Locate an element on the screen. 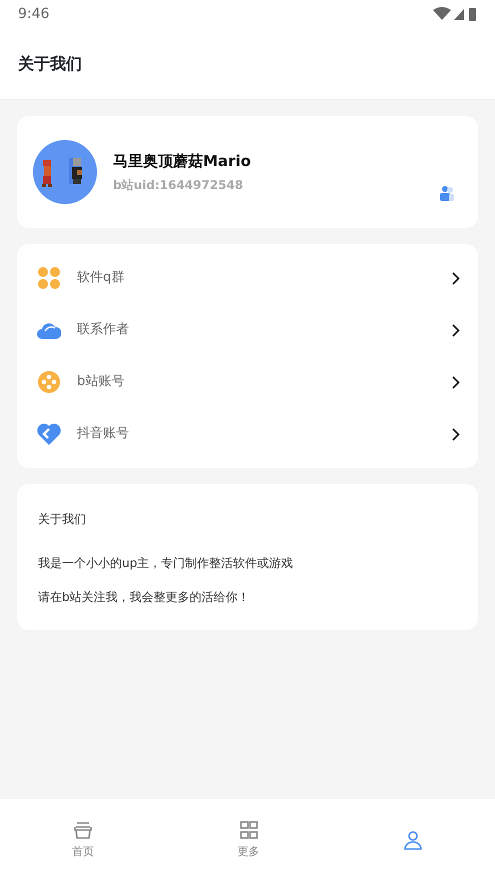  nav-tab: 首页 is located at coordinates (83, 840).